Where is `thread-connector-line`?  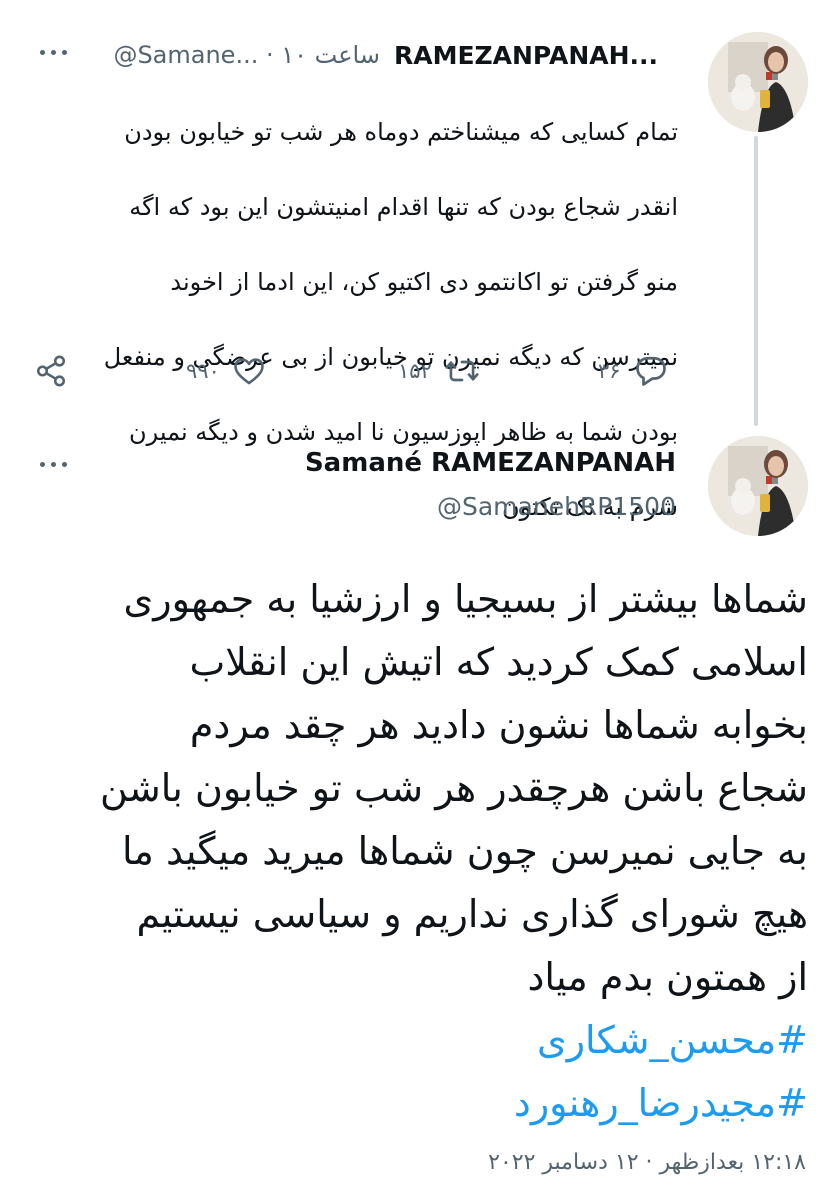
thread-connector-line is located at coordinates (756, 281).